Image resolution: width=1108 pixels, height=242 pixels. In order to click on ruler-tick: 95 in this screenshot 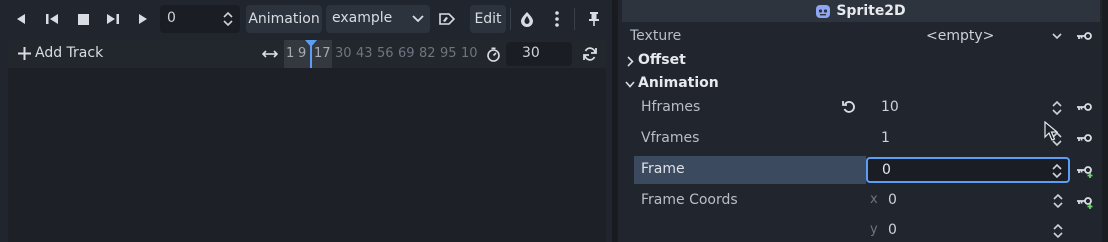, I will do `click(448, 53)`.